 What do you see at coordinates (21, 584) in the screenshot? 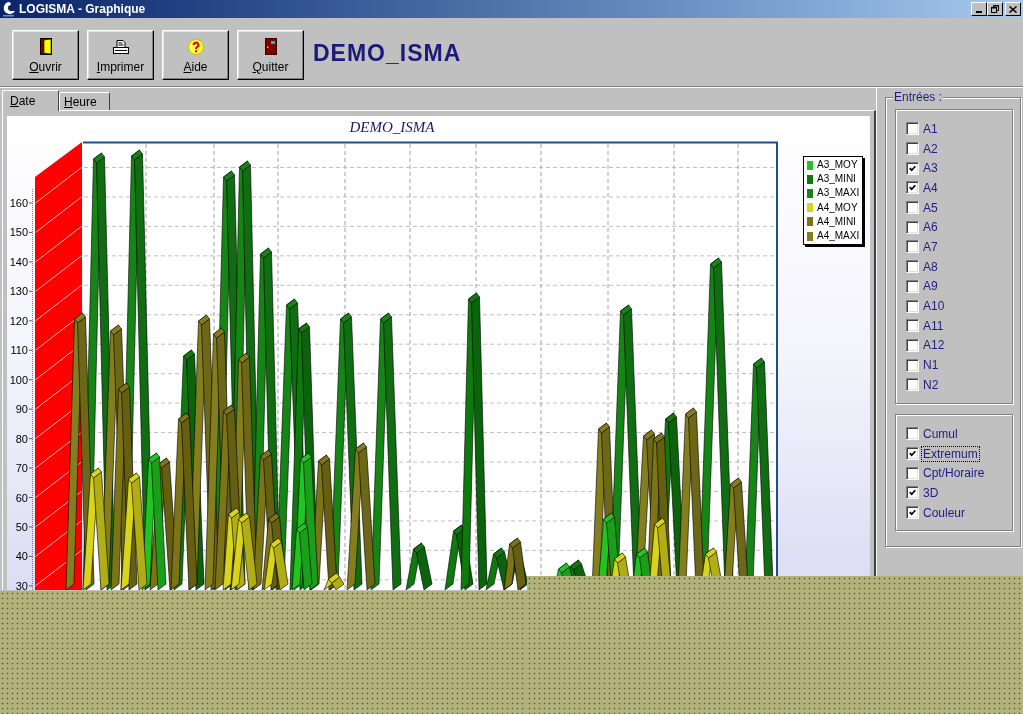
I see `axis-tick-label: 30` at bounding box center [21, 584].